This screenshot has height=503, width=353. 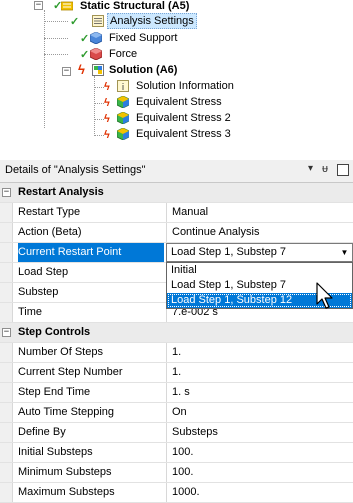 I want to click on fixed-support-icon, so click(x=96, y=38).